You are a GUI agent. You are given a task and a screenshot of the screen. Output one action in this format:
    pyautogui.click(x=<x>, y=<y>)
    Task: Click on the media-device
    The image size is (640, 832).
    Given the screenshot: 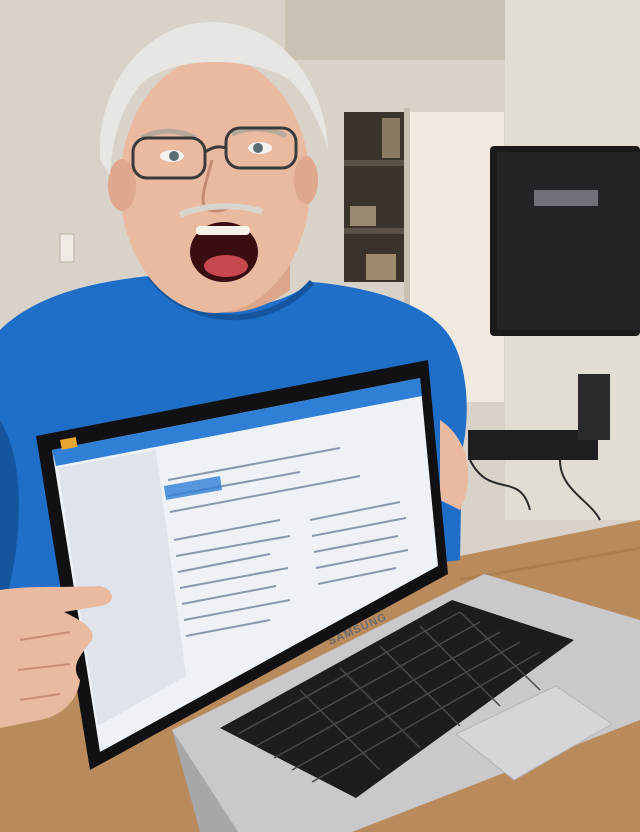 What is the action you would take?
    pyautogui.click(x=594, y=407)
    